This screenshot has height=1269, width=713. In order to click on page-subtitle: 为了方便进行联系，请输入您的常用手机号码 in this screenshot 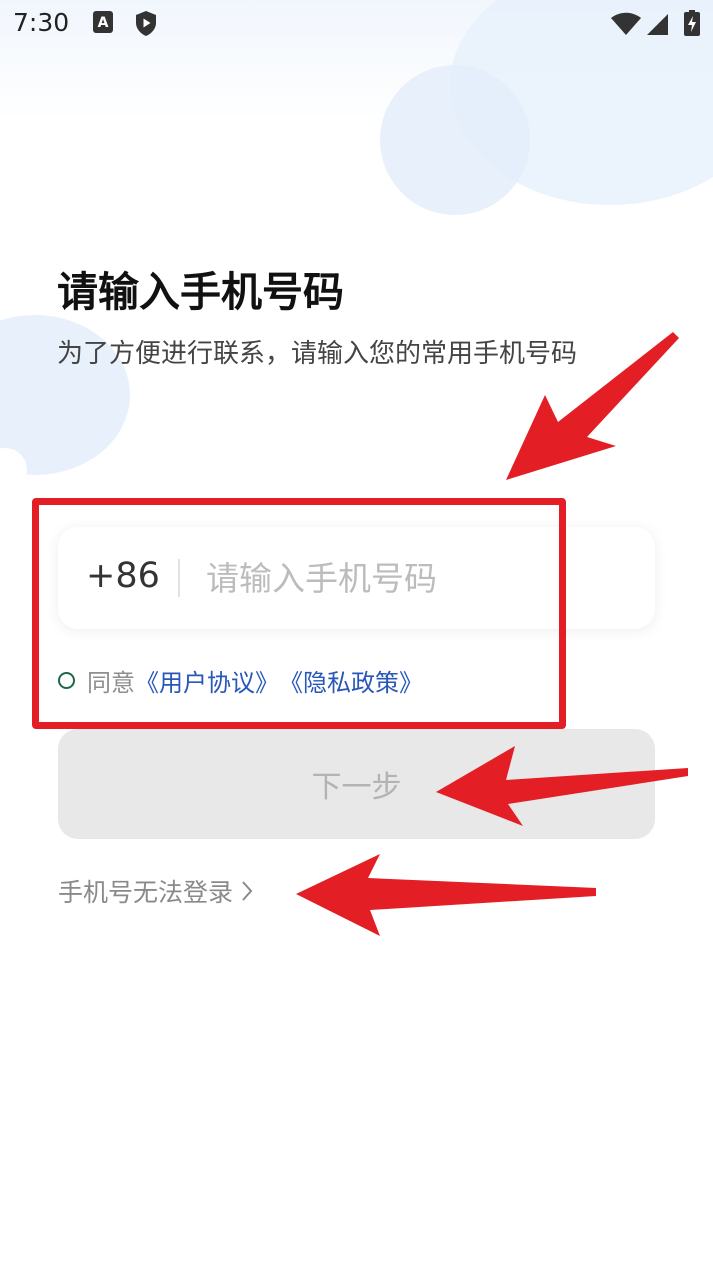, I will do `click(317, 354)`.